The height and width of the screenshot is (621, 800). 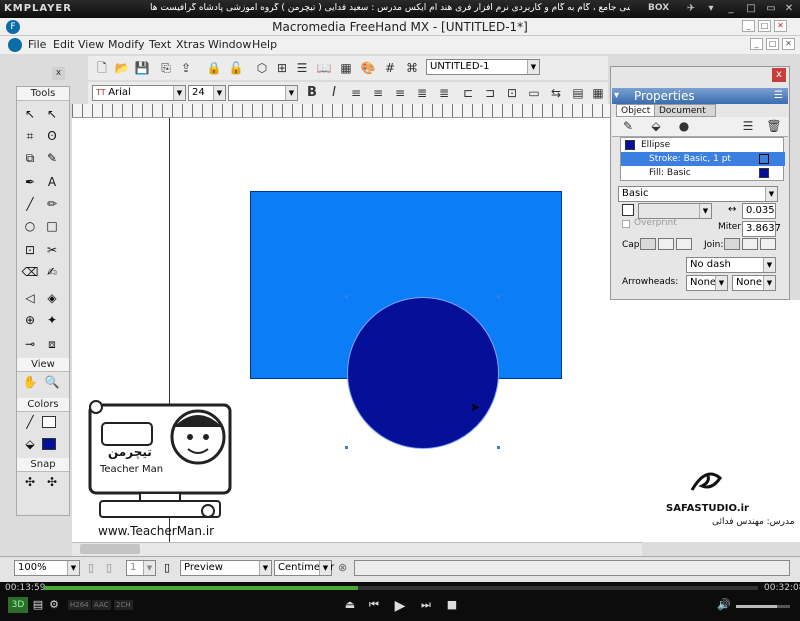 What do you see at coordinates (30, 344) in the screenshot?
I see `connector-tool-icon: ⊸` at bounding box center [30, 344].